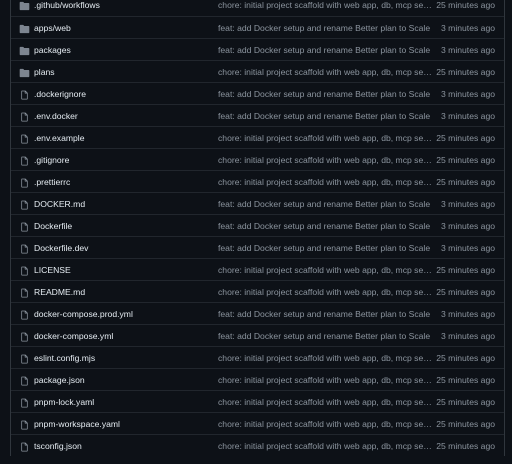  I want to click on file-name-link: LICENSE, so click(52, 270).